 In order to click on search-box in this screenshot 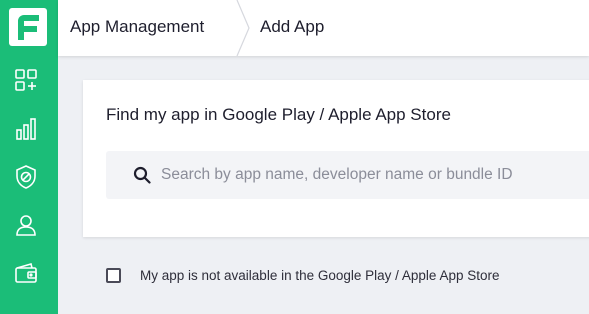, I will do `click(347, 175)`.